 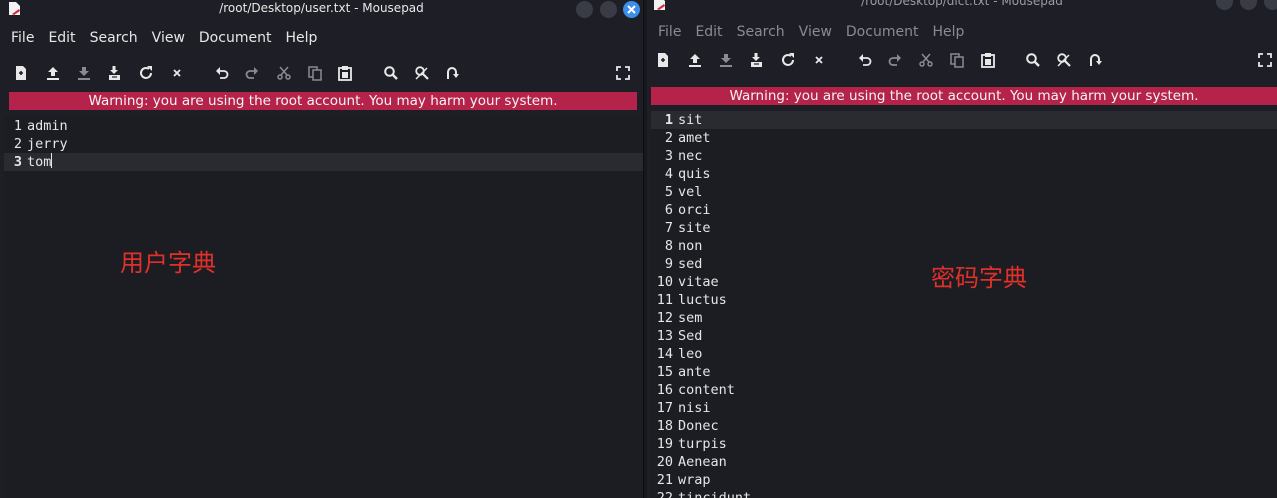 I want to click on editor-line: 3 tom, so click(x=323, y=162).